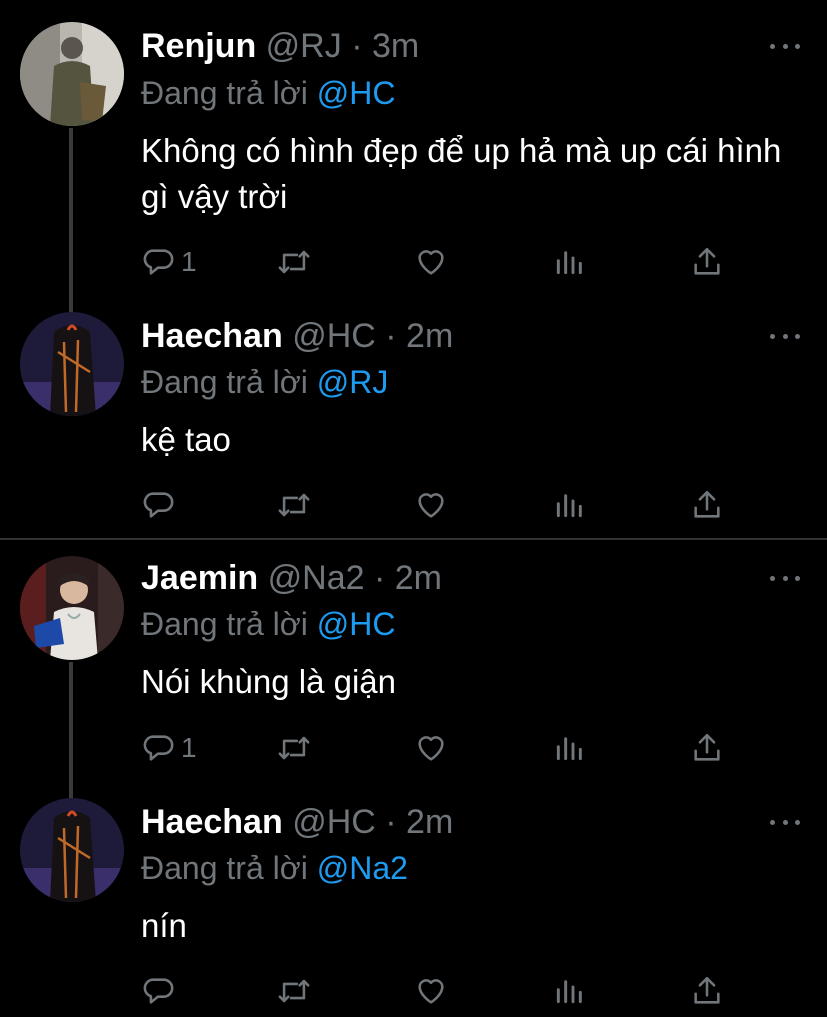  What do you see at coordinates (353, 382) in the screenshot?
I see `mention-link: @RJ` at bounding box center [353, 382].